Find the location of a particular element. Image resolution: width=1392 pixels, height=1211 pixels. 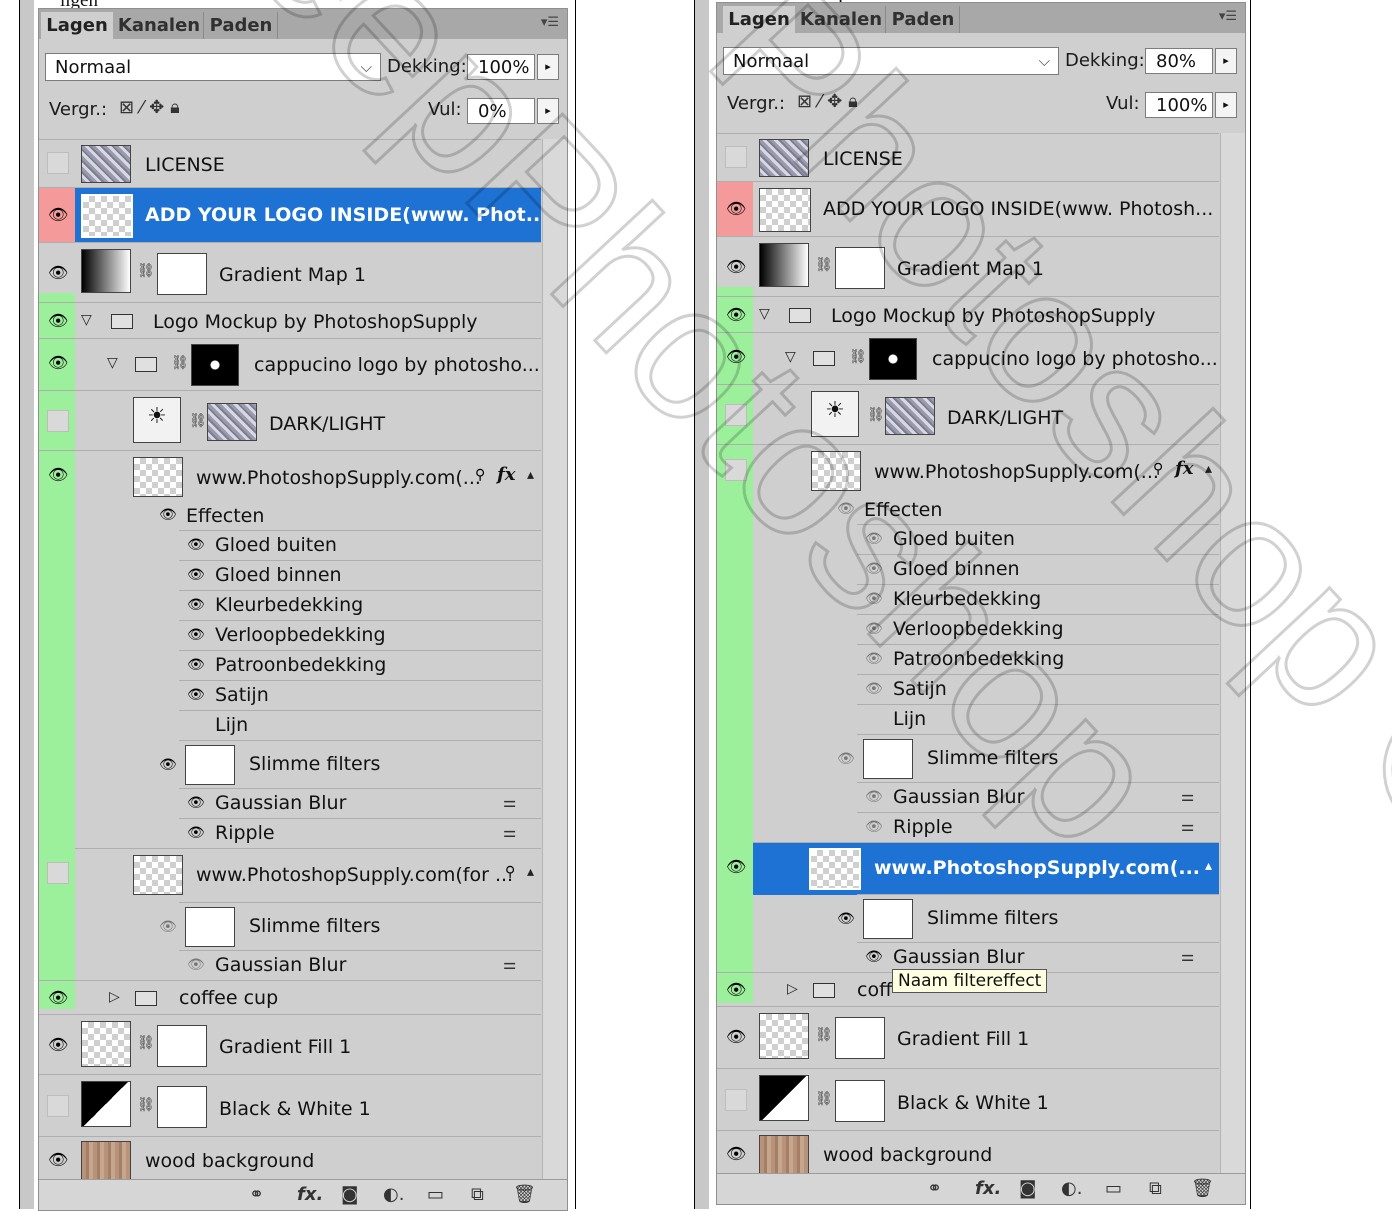

opacity-input: 80% is located at coordinates (1179, 61).